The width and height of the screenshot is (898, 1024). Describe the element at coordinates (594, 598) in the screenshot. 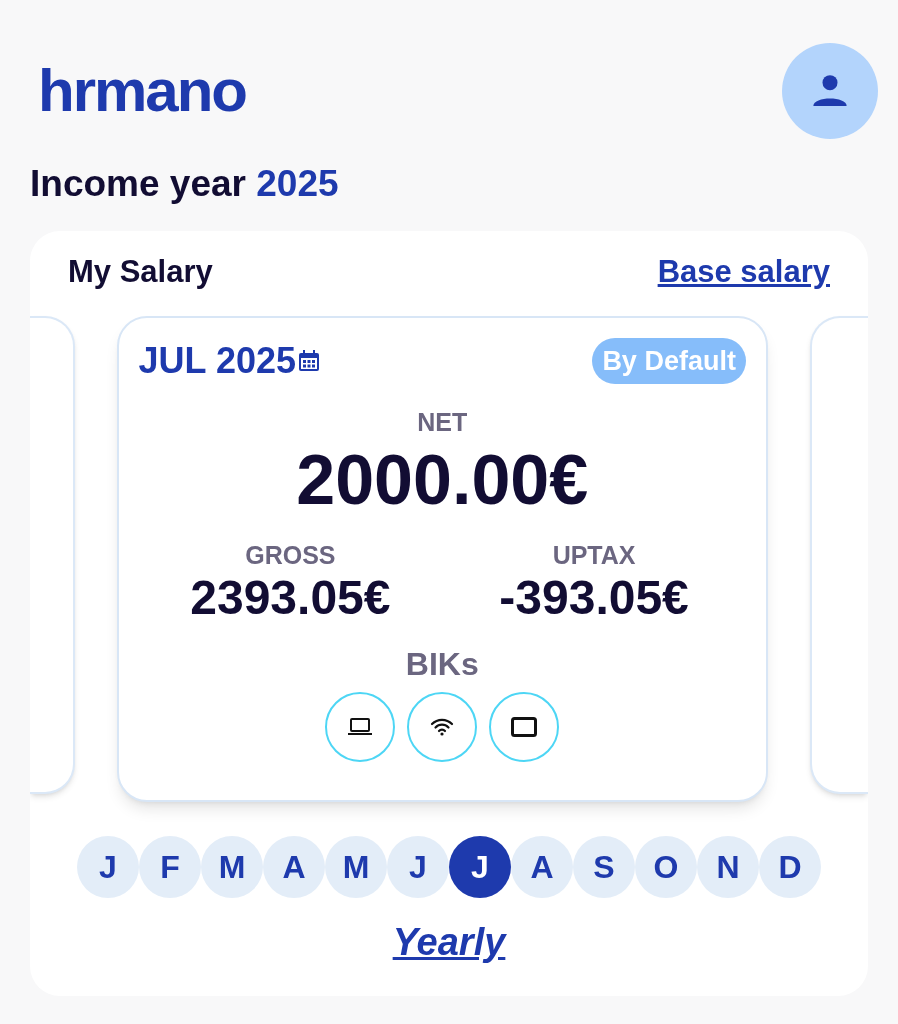

I see `uptax-amount: -393.05€` at that location.